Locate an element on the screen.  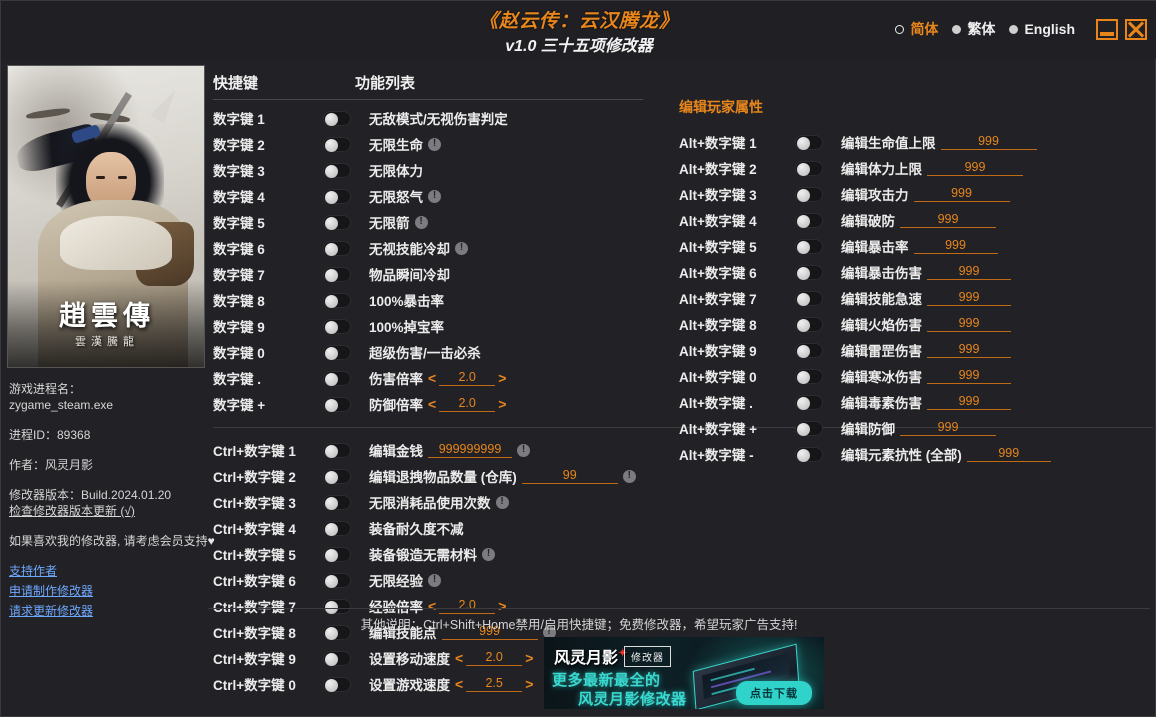
lang-option-english: English is located at coordinates (1042, 29).